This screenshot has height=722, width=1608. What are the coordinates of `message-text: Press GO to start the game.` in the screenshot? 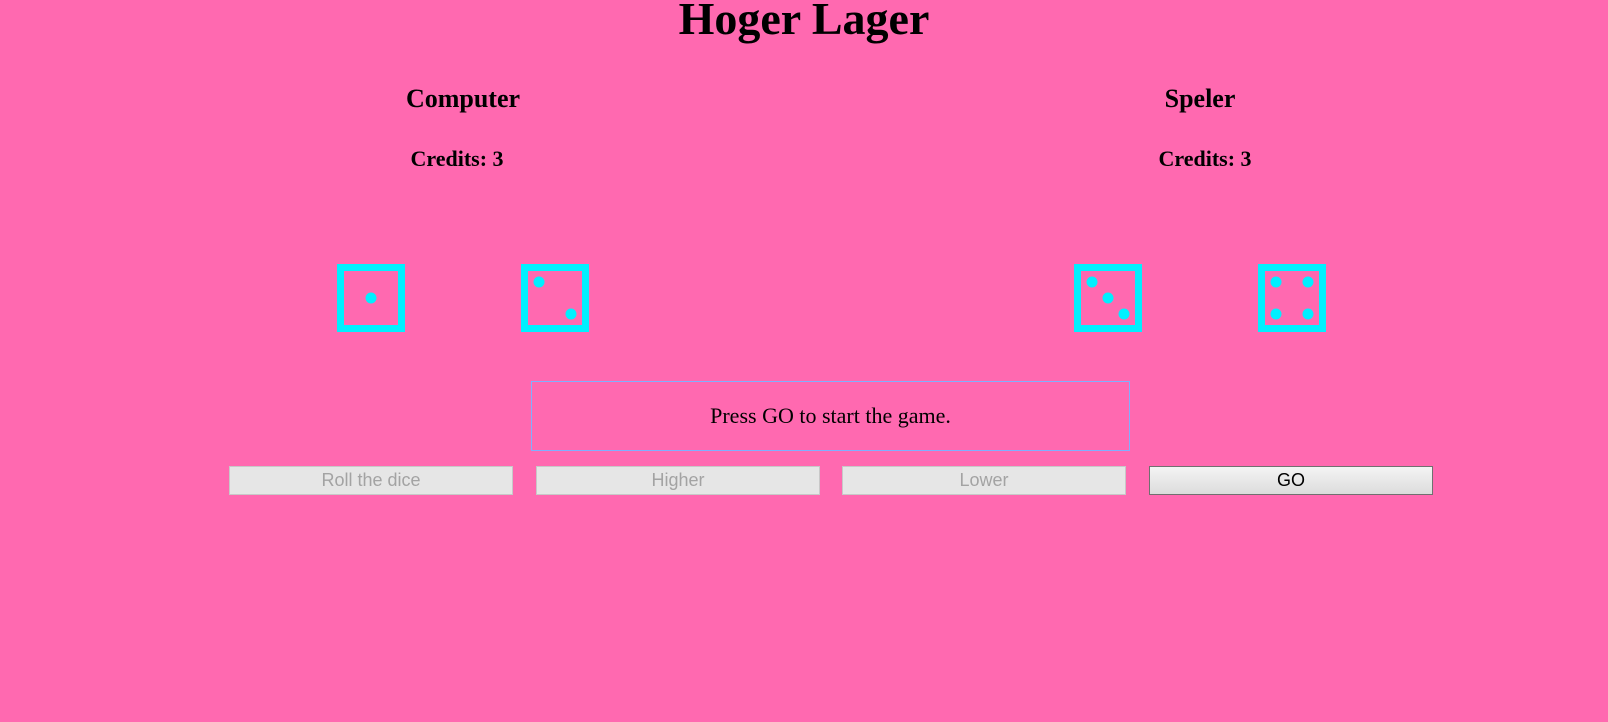 It's located at (830, 415).